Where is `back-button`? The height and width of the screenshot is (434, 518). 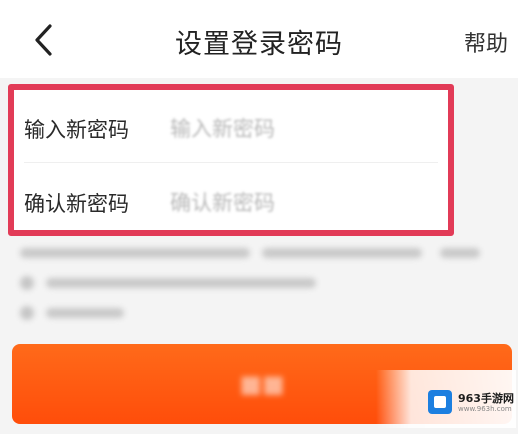
back-button is located at coordinates (44, 40).